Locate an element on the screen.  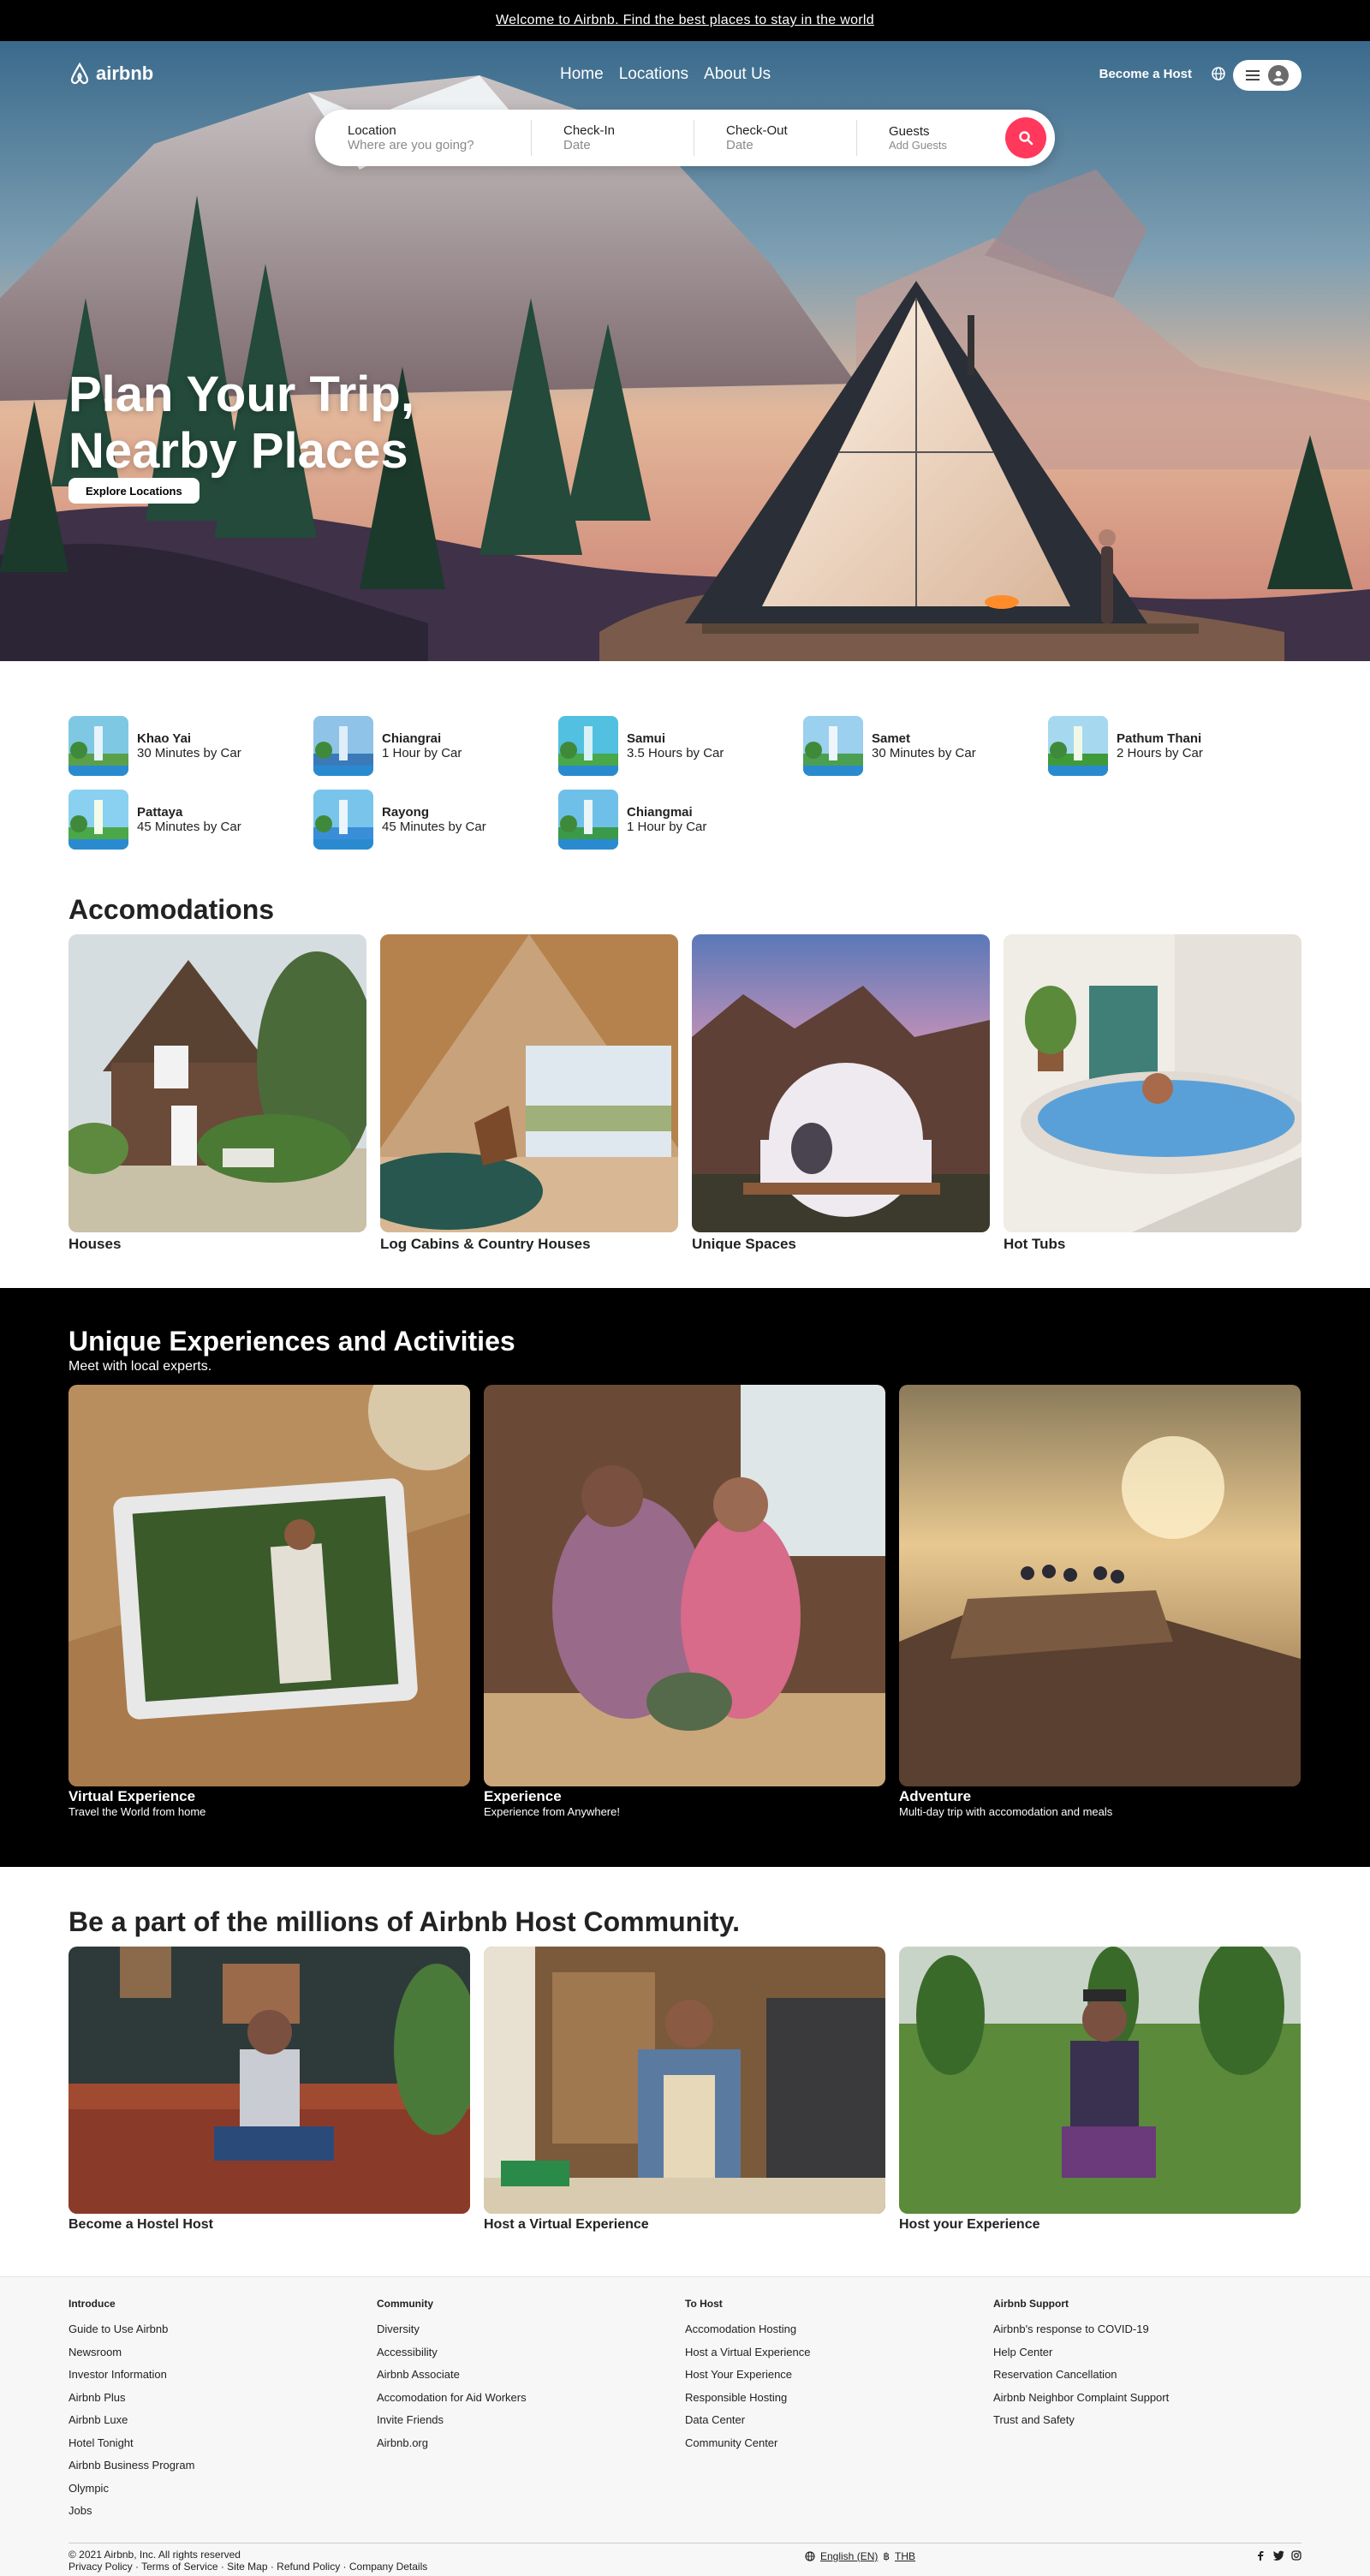
unique-spaces-image is located at coordinates (841, 1083).